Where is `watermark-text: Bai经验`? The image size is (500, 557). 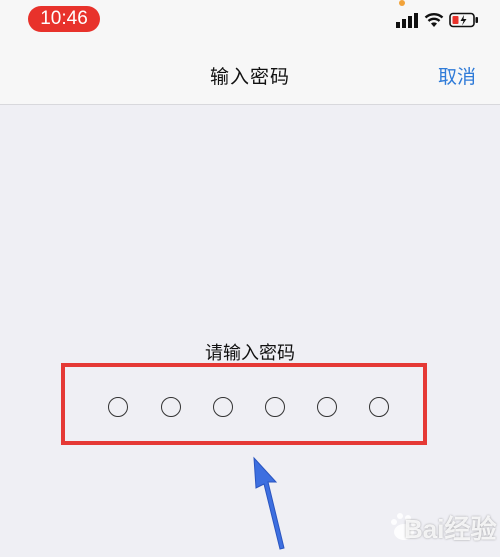
watermark-text: Bai经验 is located at coordinates (450, 529).